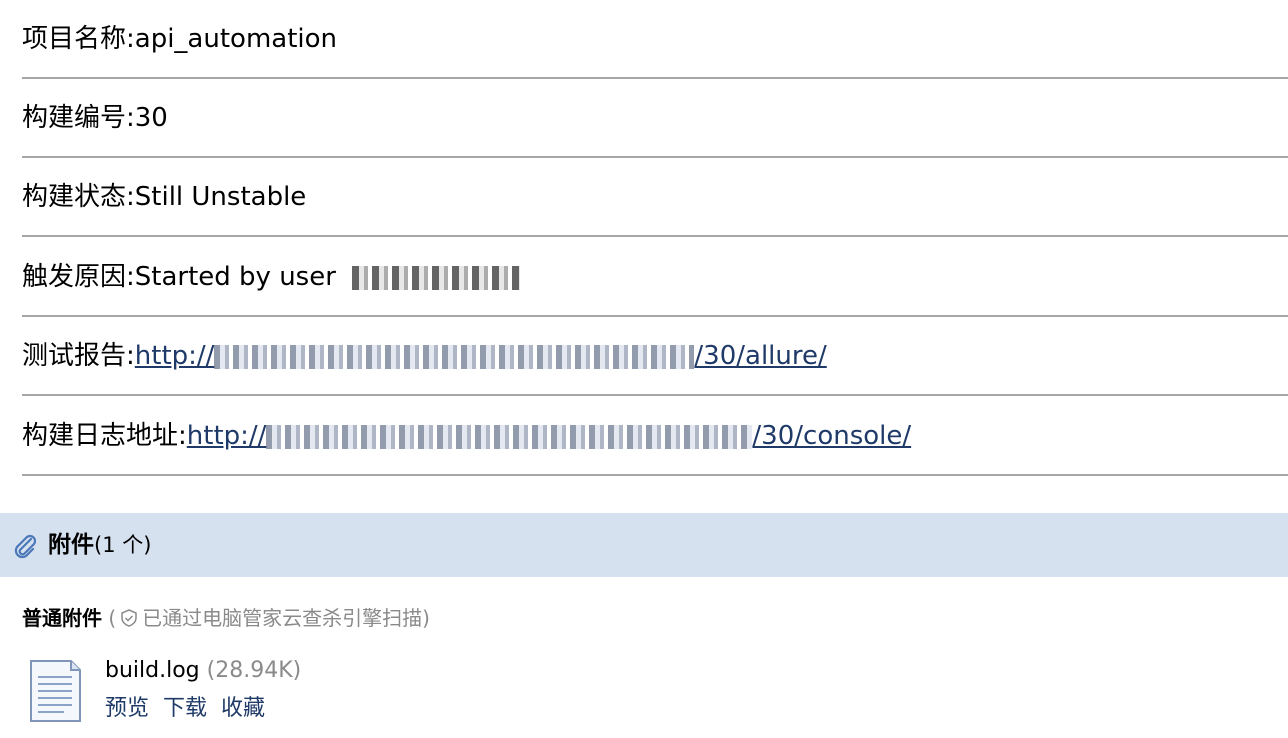 The image size is (1288, 738). I want to click on row-build-number: 构建编号:30, so click(655, 118).